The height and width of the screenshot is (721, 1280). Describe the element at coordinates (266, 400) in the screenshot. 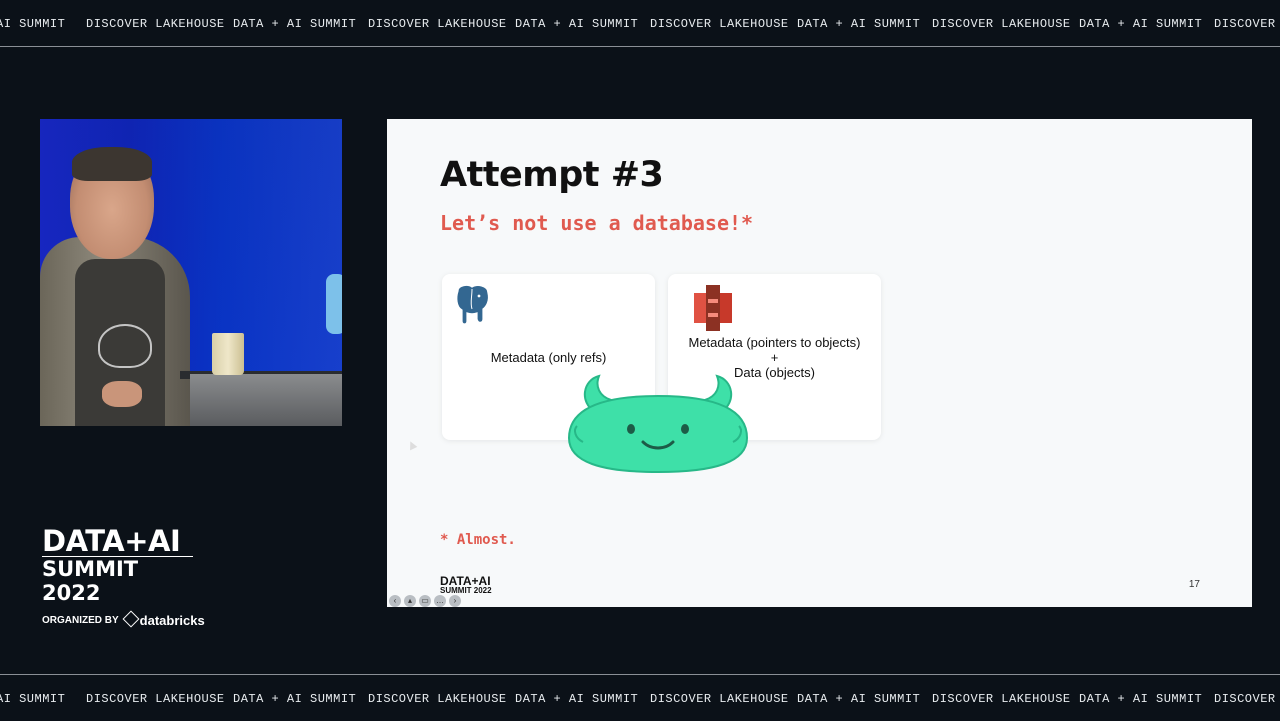

I see `podium` at that location.